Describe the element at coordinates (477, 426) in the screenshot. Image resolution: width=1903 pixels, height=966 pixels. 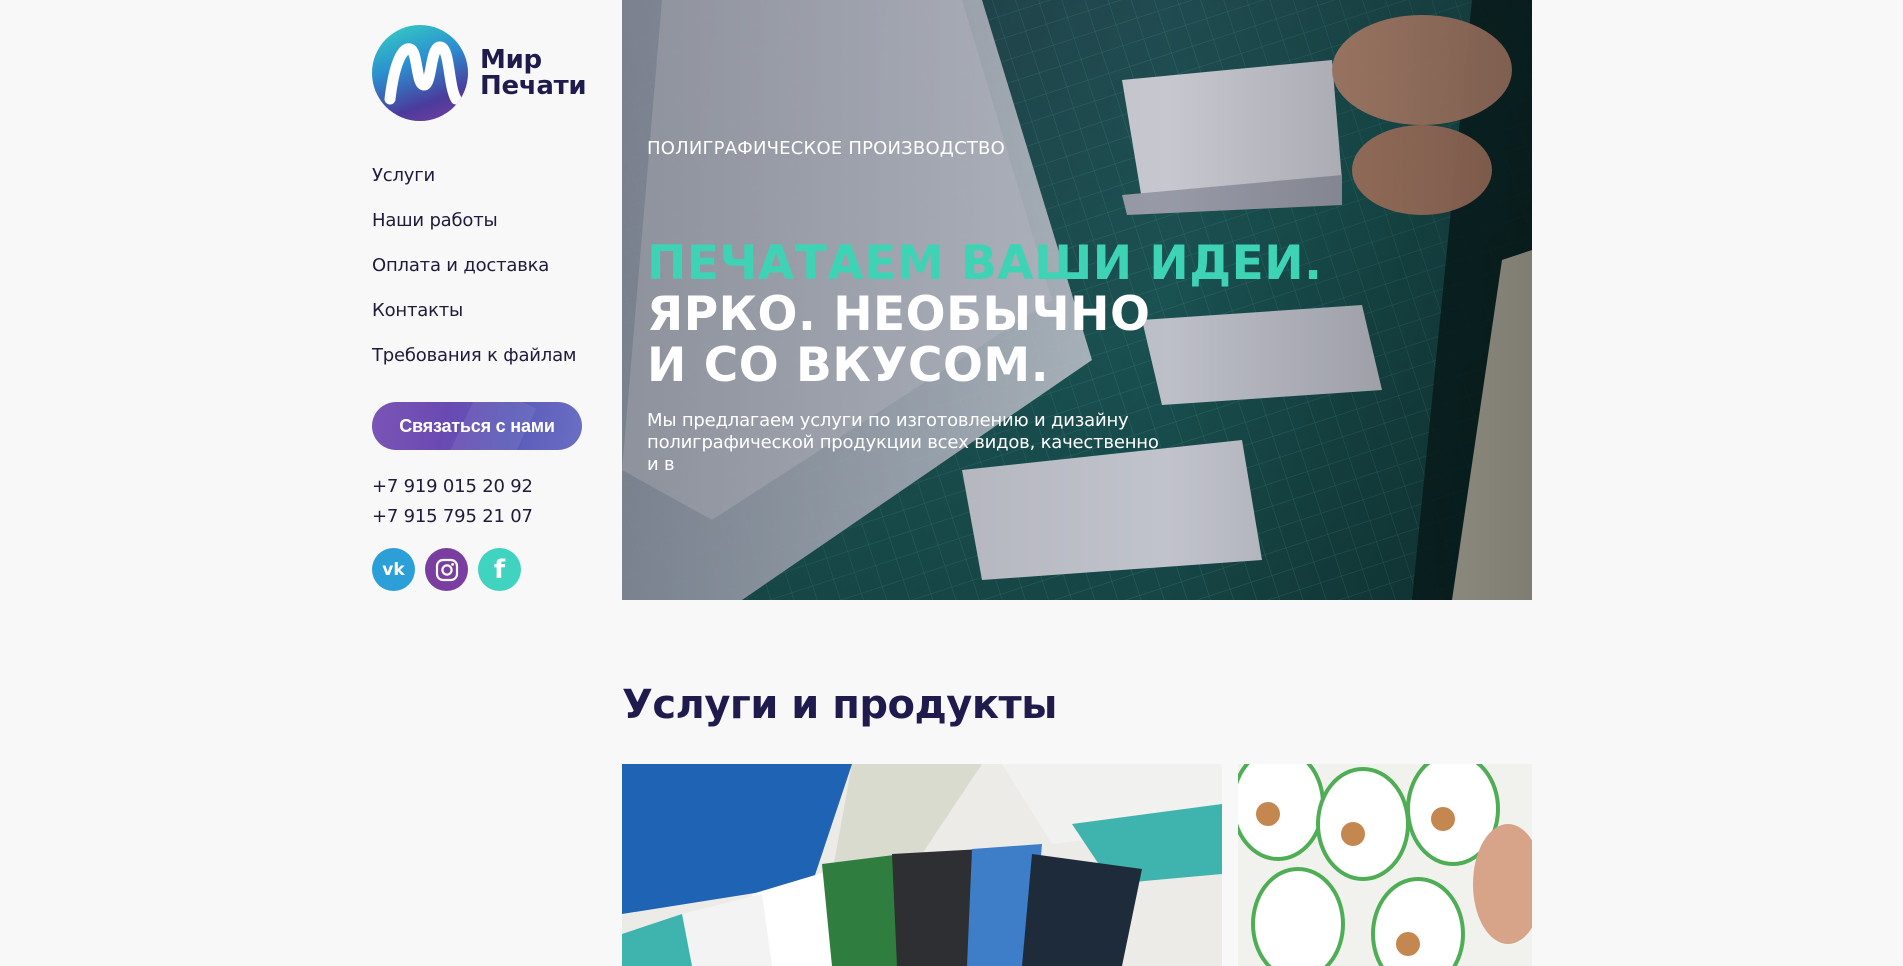
I see `contact-us-button: Связаться с нами` at that location.